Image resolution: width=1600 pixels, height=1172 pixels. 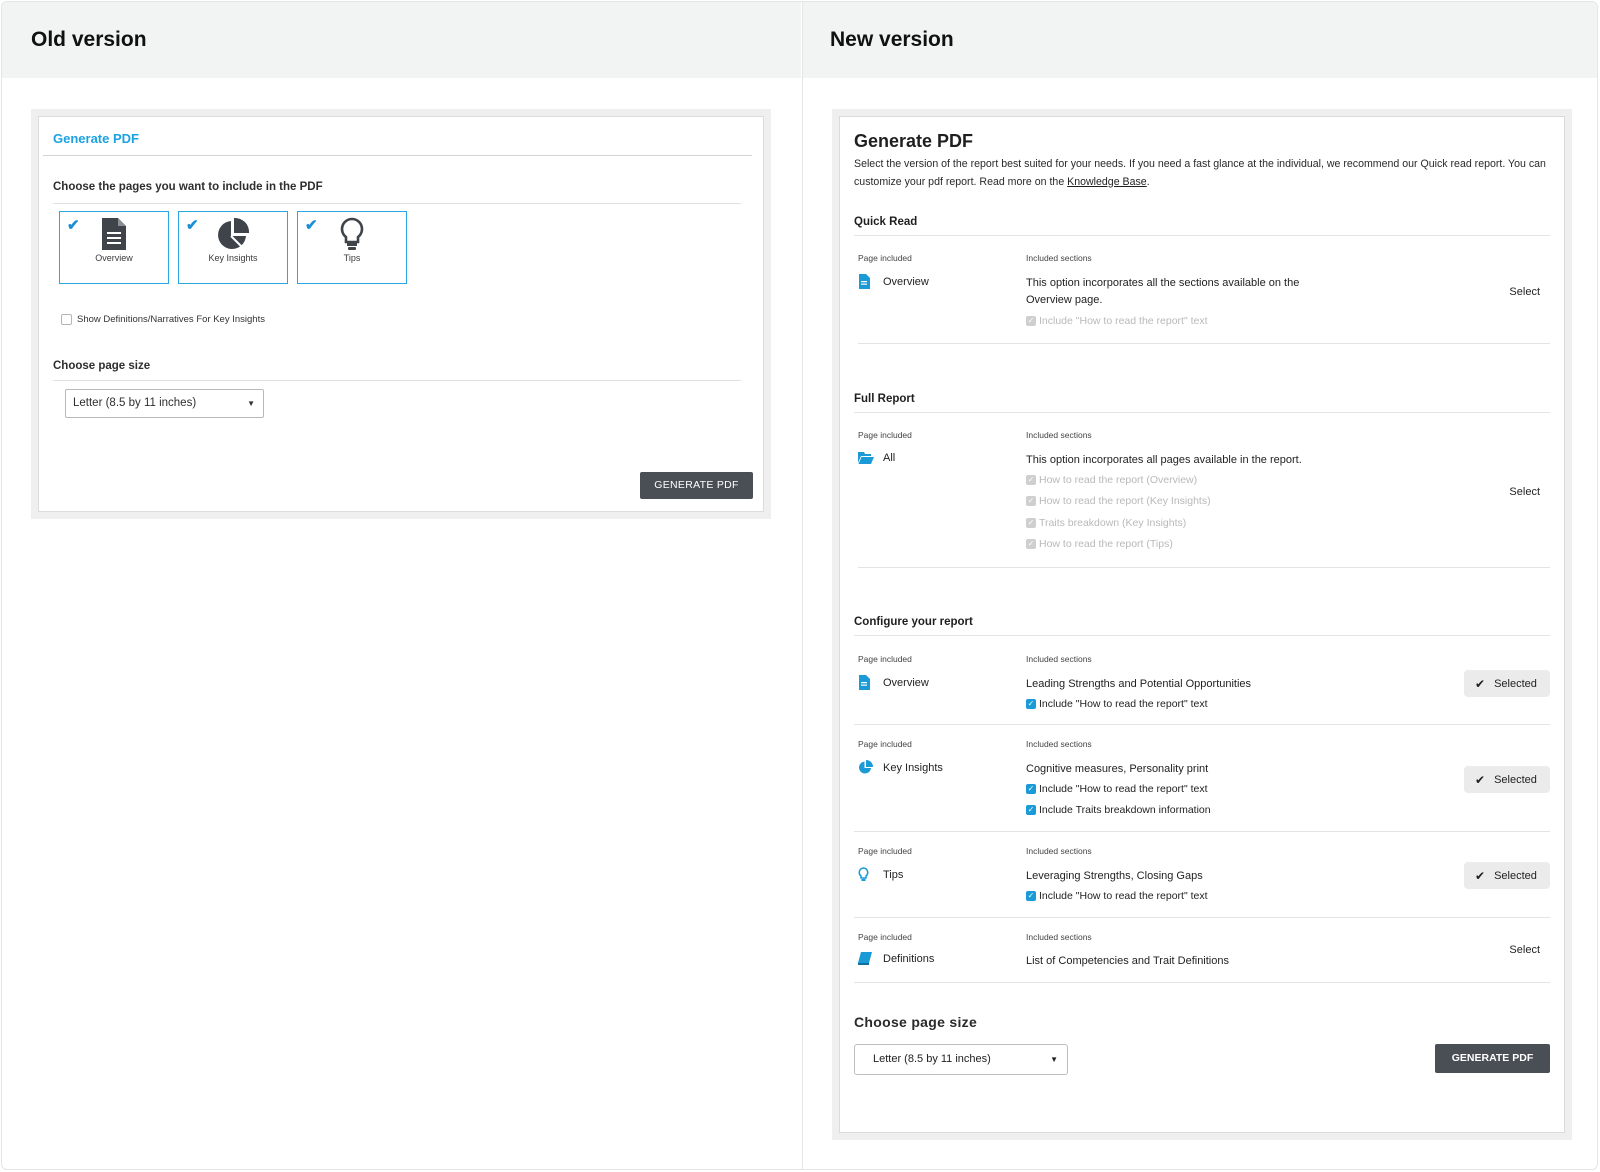 I want to click on full-report-select-button: Select, so click(x=1524, y=492).